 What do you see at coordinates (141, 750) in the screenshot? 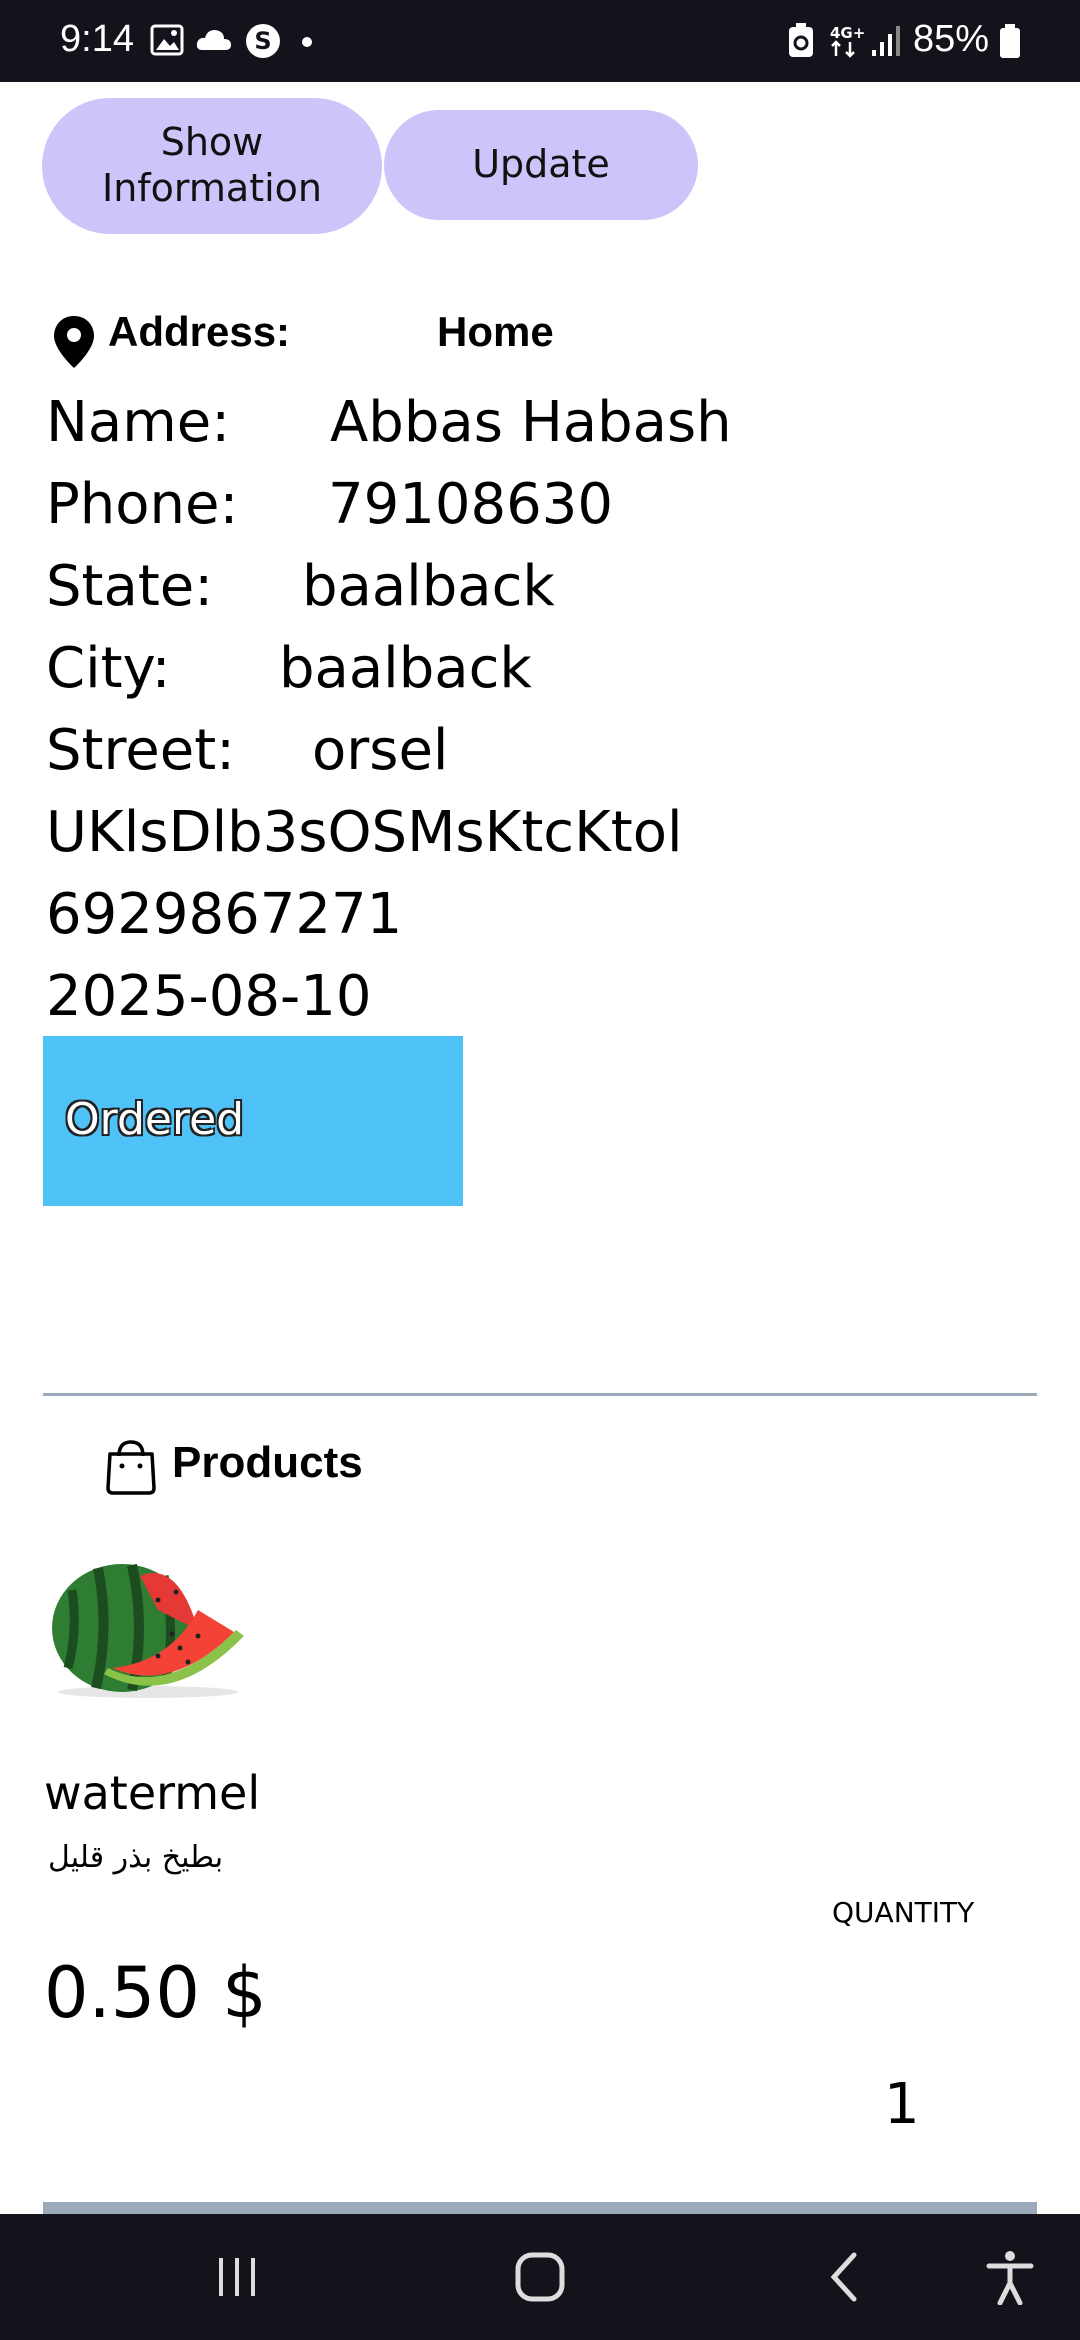
I see `street-label: Street:` at bounding box center [141, 750].